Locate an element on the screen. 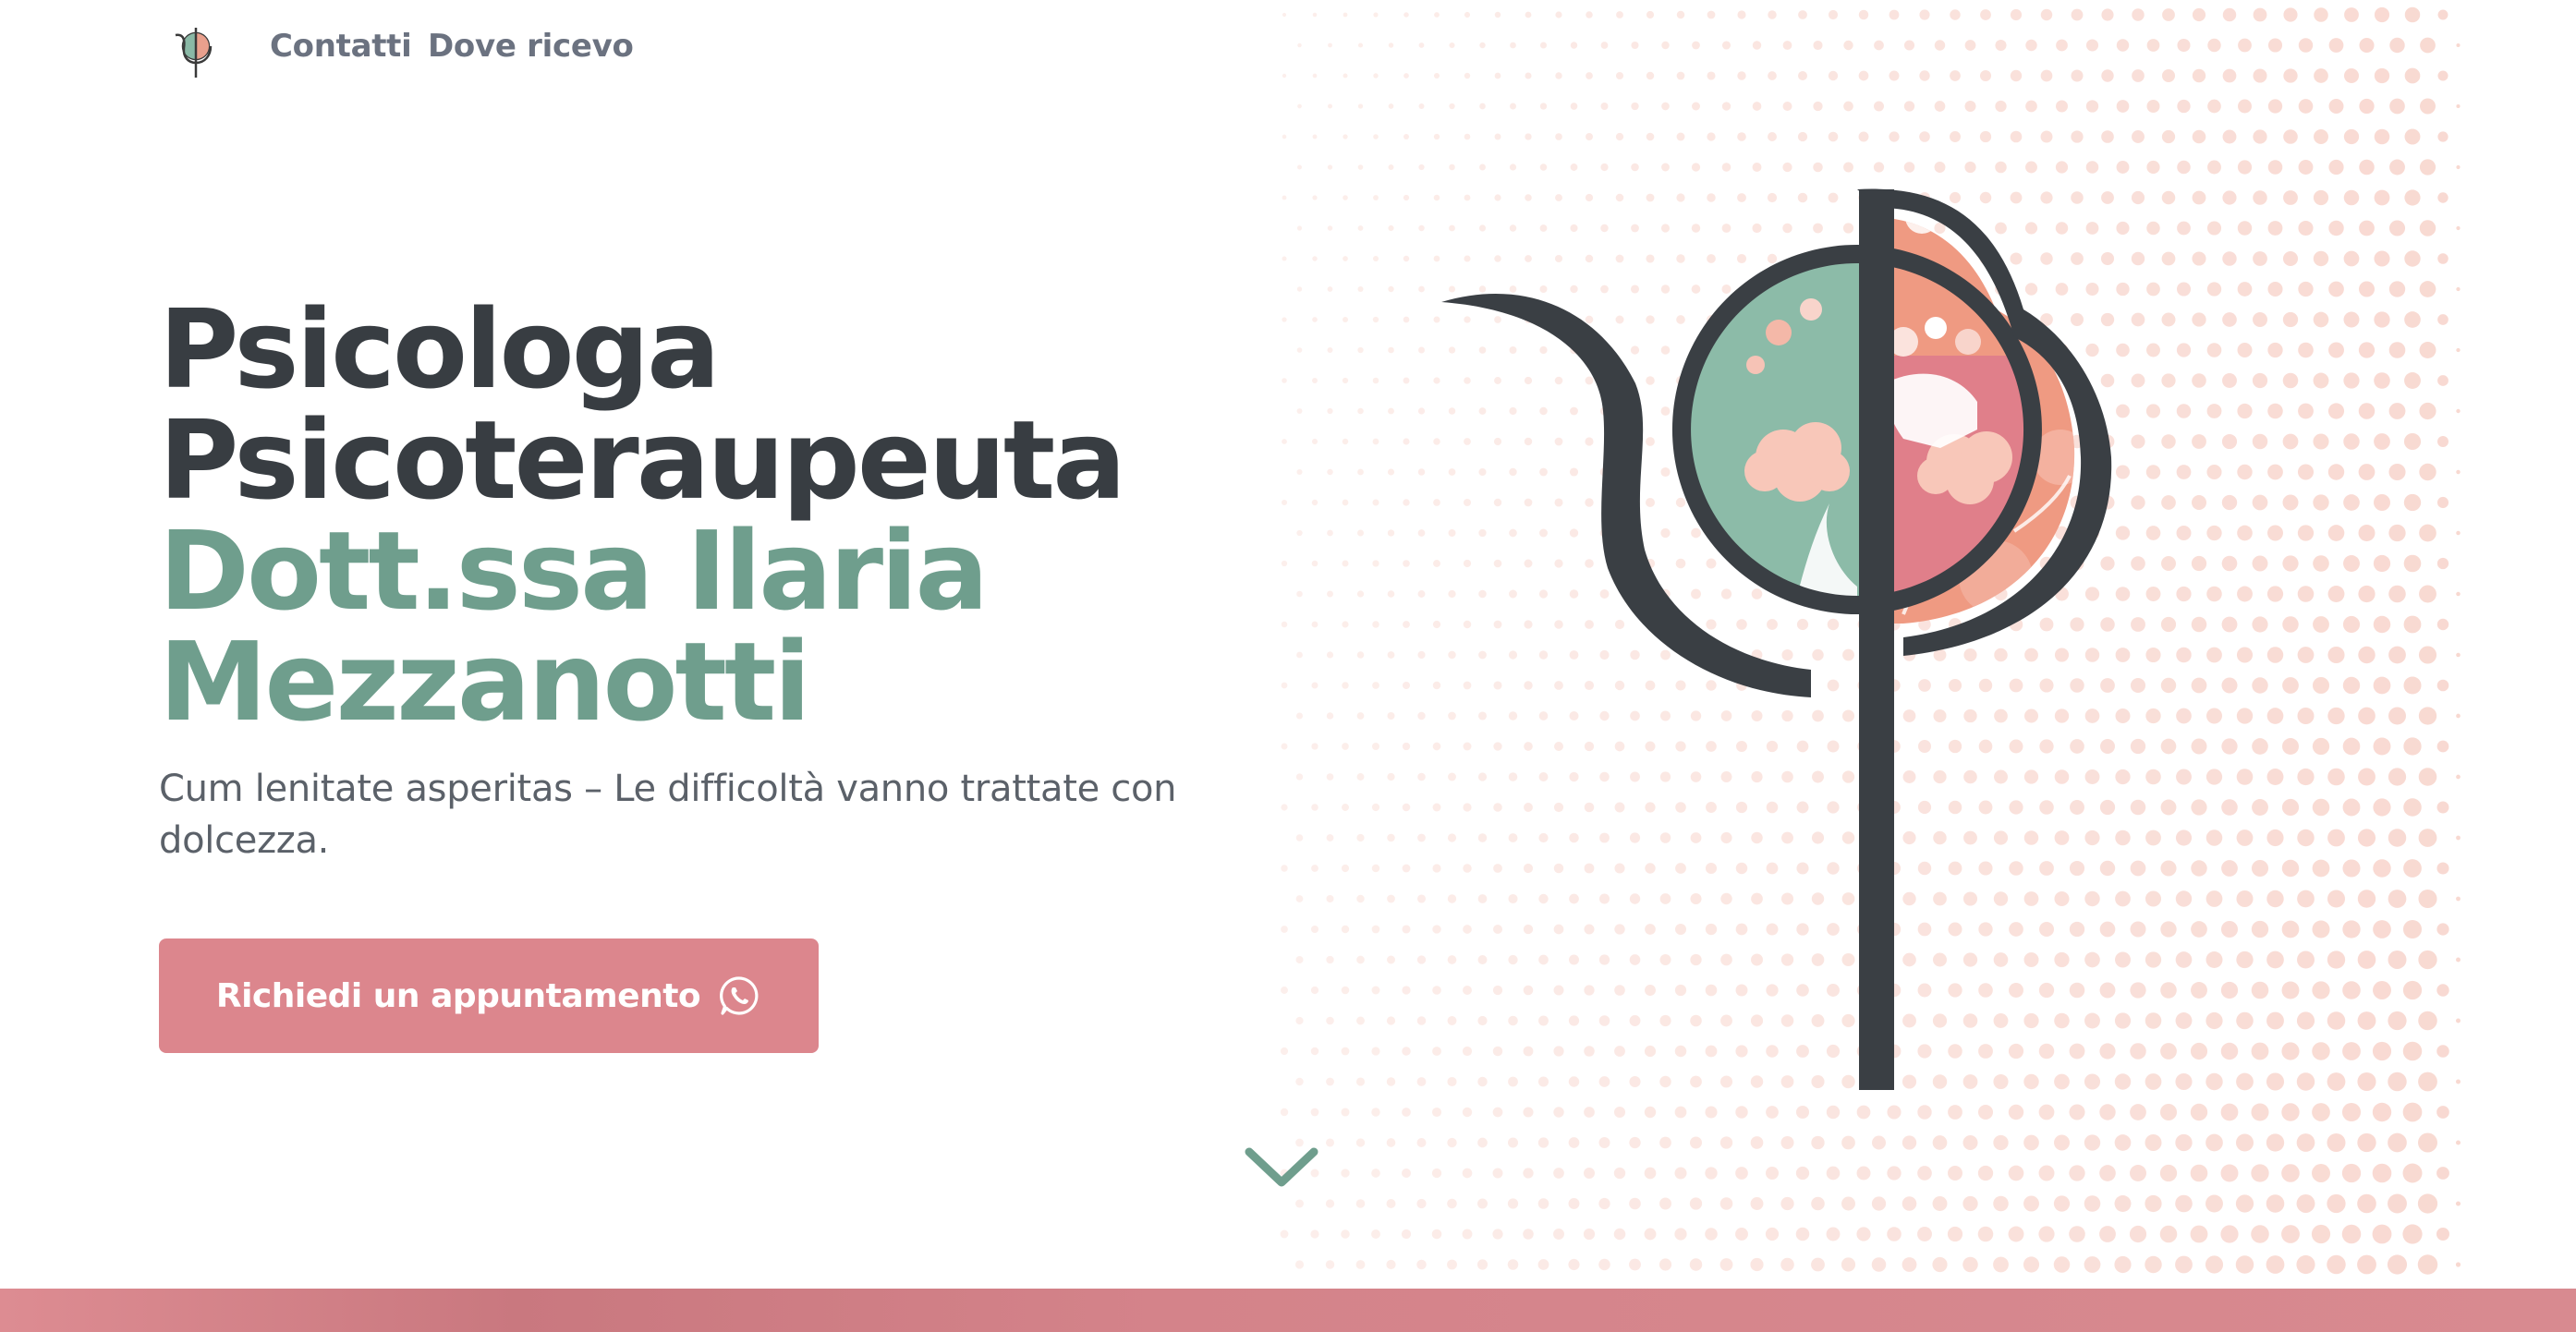  psi-logo-icon is located at coordinates (196, 50).